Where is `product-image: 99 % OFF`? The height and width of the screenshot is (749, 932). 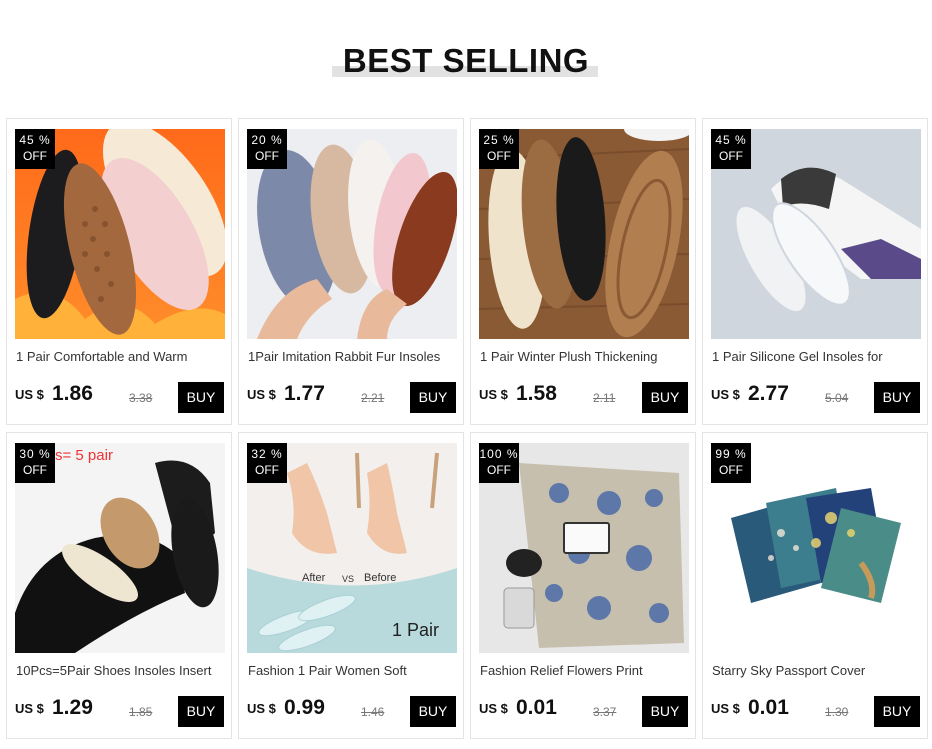 product-image: 99 % OFF is located at coordinates (816, 548).